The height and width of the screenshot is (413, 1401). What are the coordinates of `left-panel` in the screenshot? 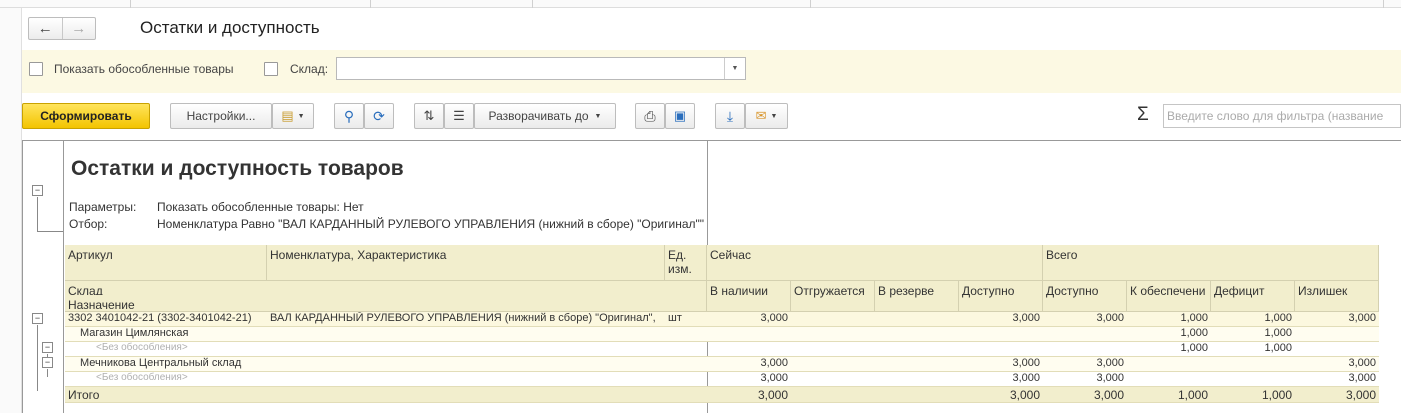 It's located at (11, 210).